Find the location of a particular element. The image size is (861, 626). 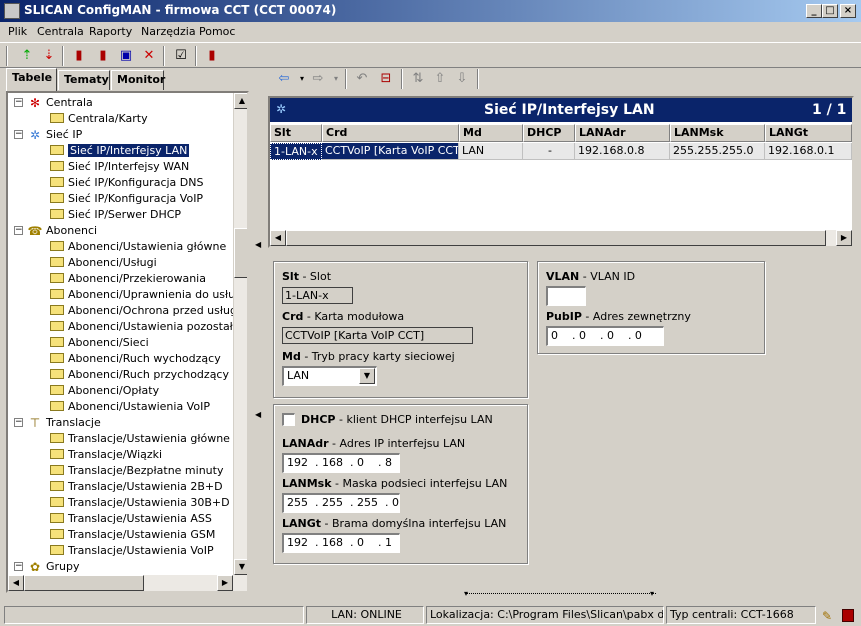

cell-lanadr: 192.168.0.8 is located at coordinates (622, 151).